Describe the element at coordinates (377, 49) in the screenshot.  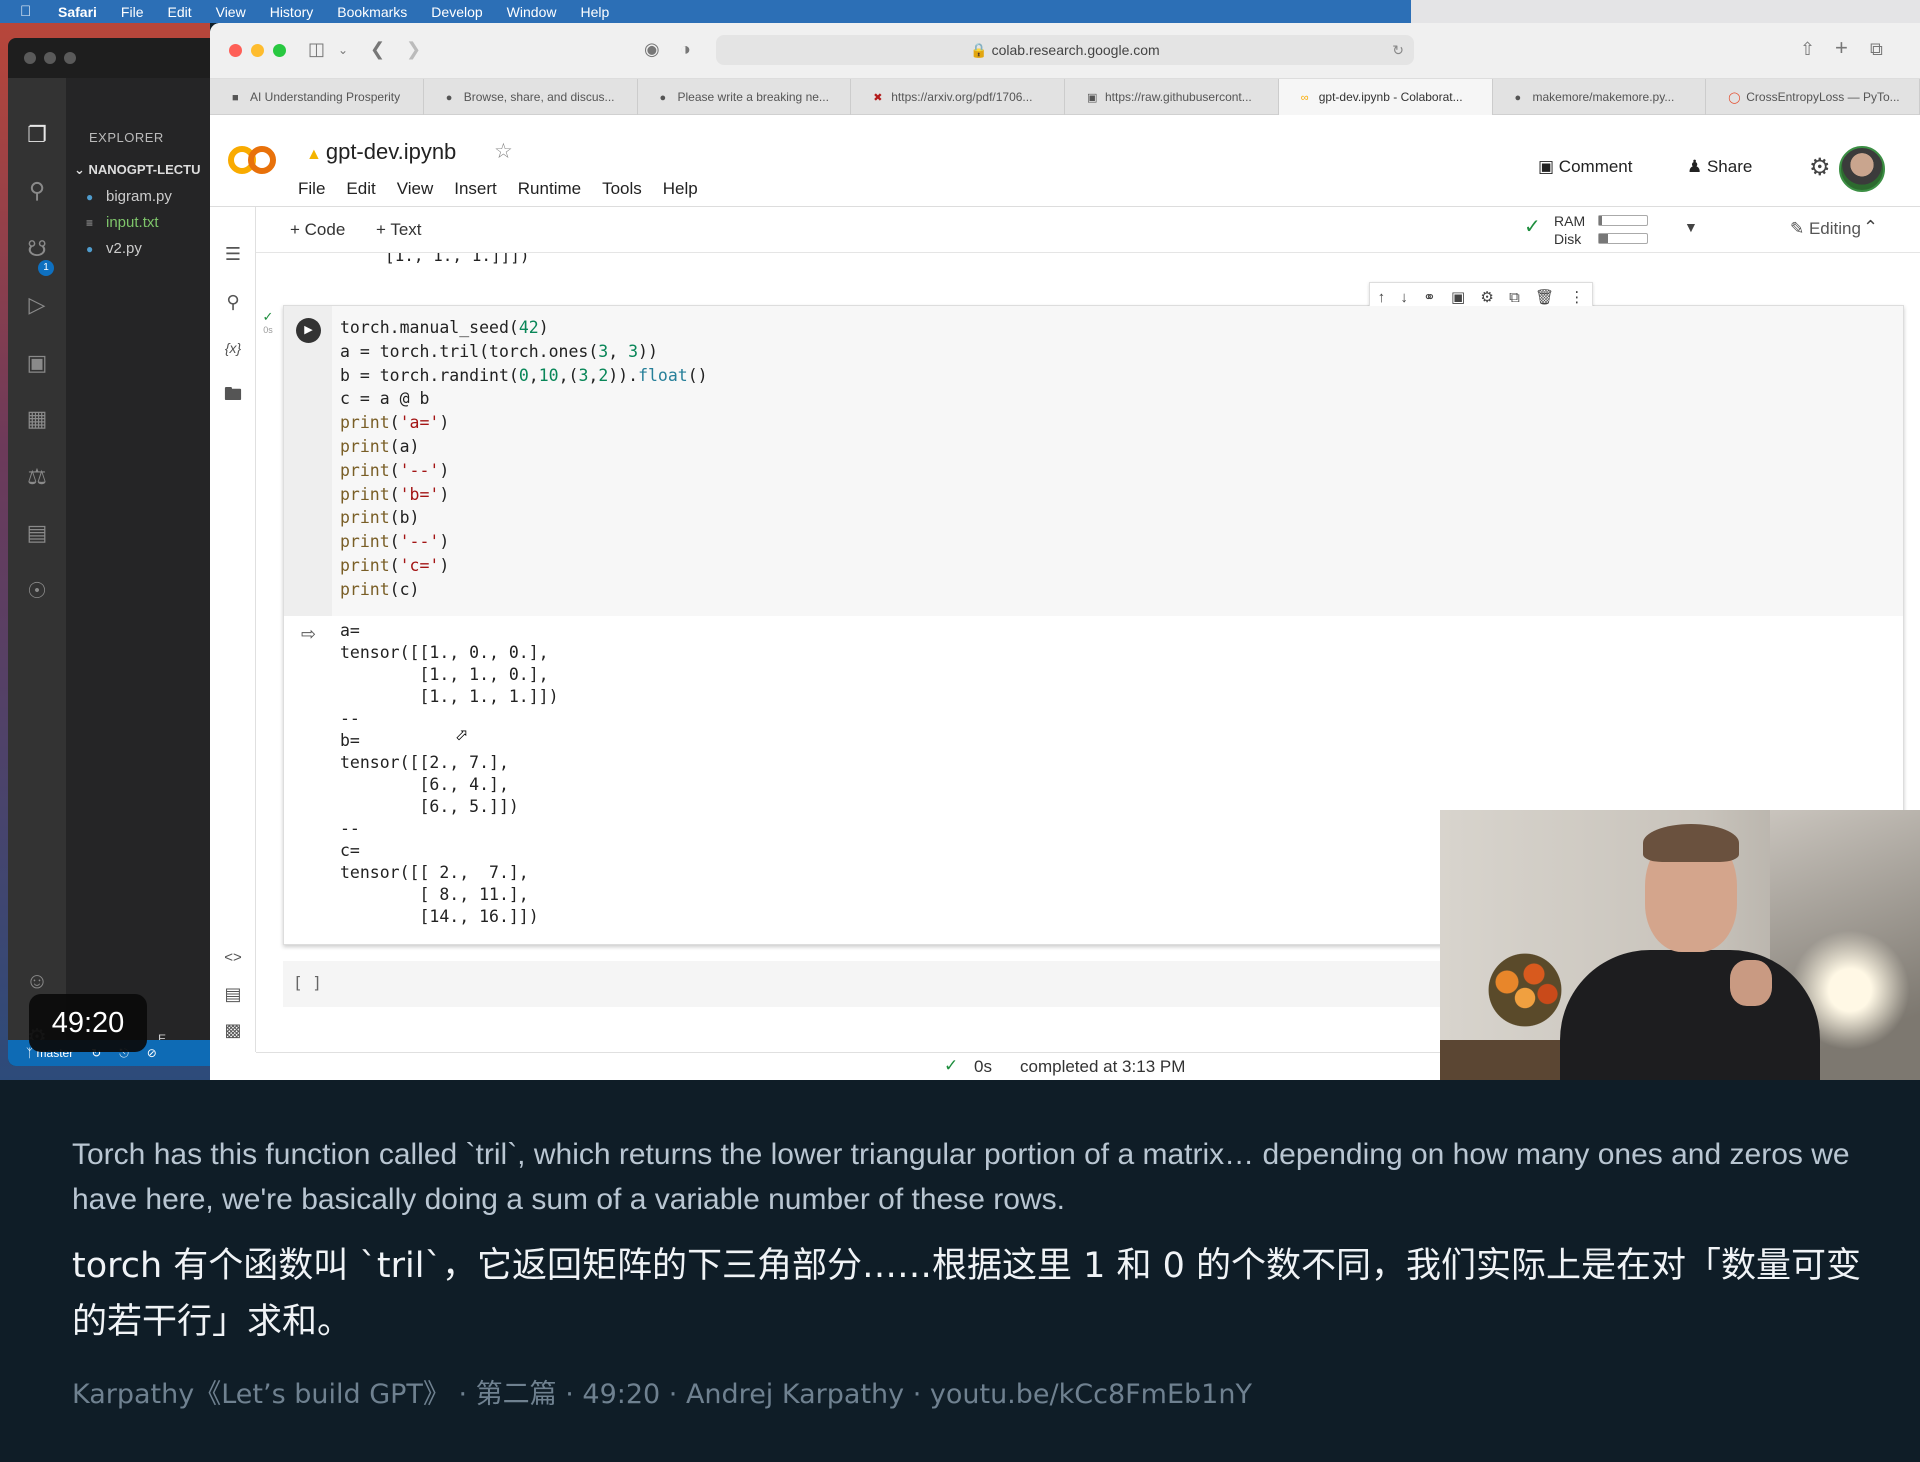
I see `back-icon: ❮` at that location.